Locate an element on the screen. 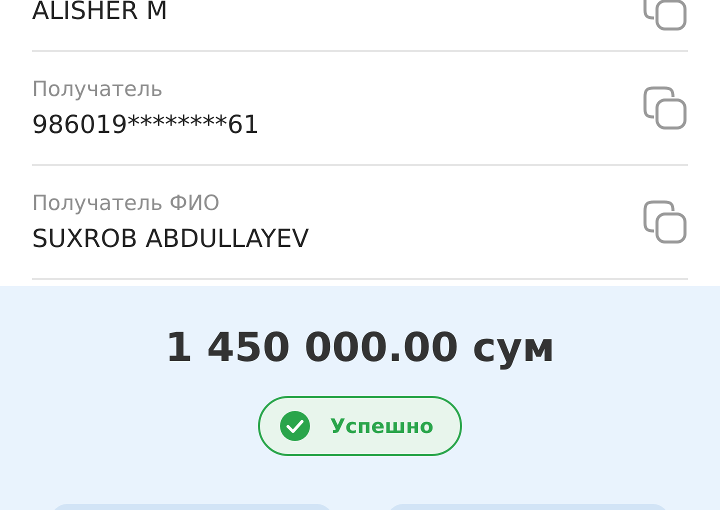 The height and width of the screenshot is (510, 720). field-label: Получатель ФИО is located at coordinates (126, 203).